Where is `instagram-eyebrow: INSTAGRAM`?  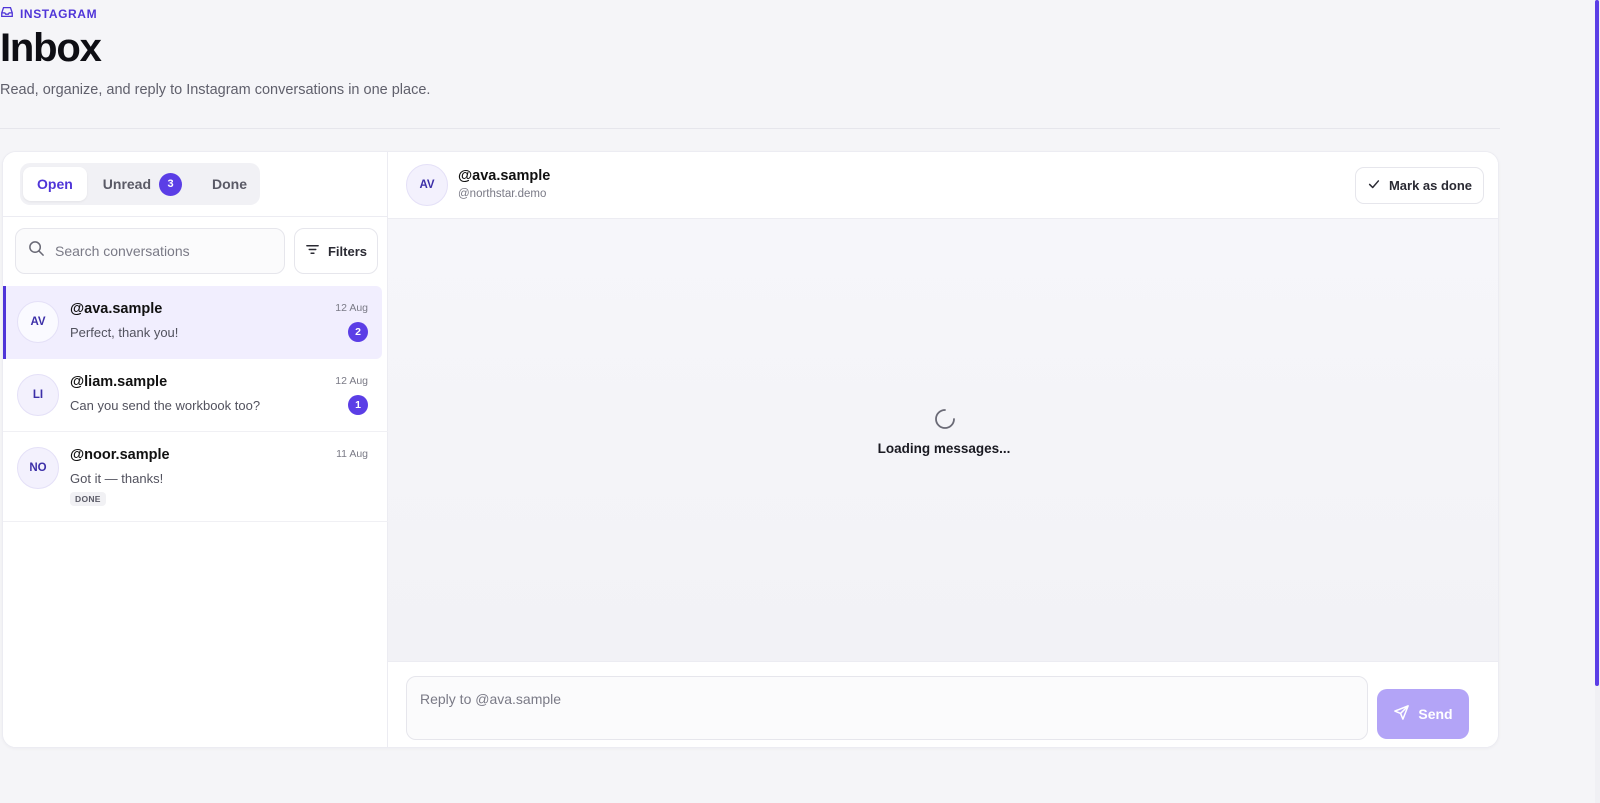
instagram-eyebrow: INSTAGRAM is located at coordinates (48, 13).